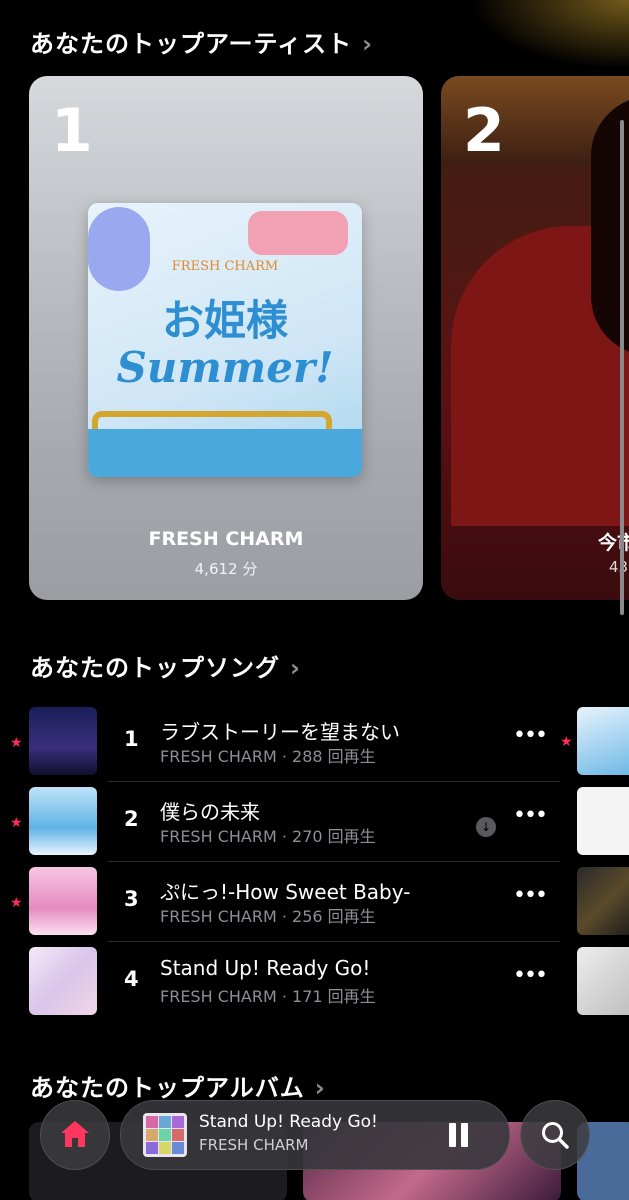  Describe the element at coordinates (210, 812) in the screenshot. I see `song-title: 僕らの未来` at that location.